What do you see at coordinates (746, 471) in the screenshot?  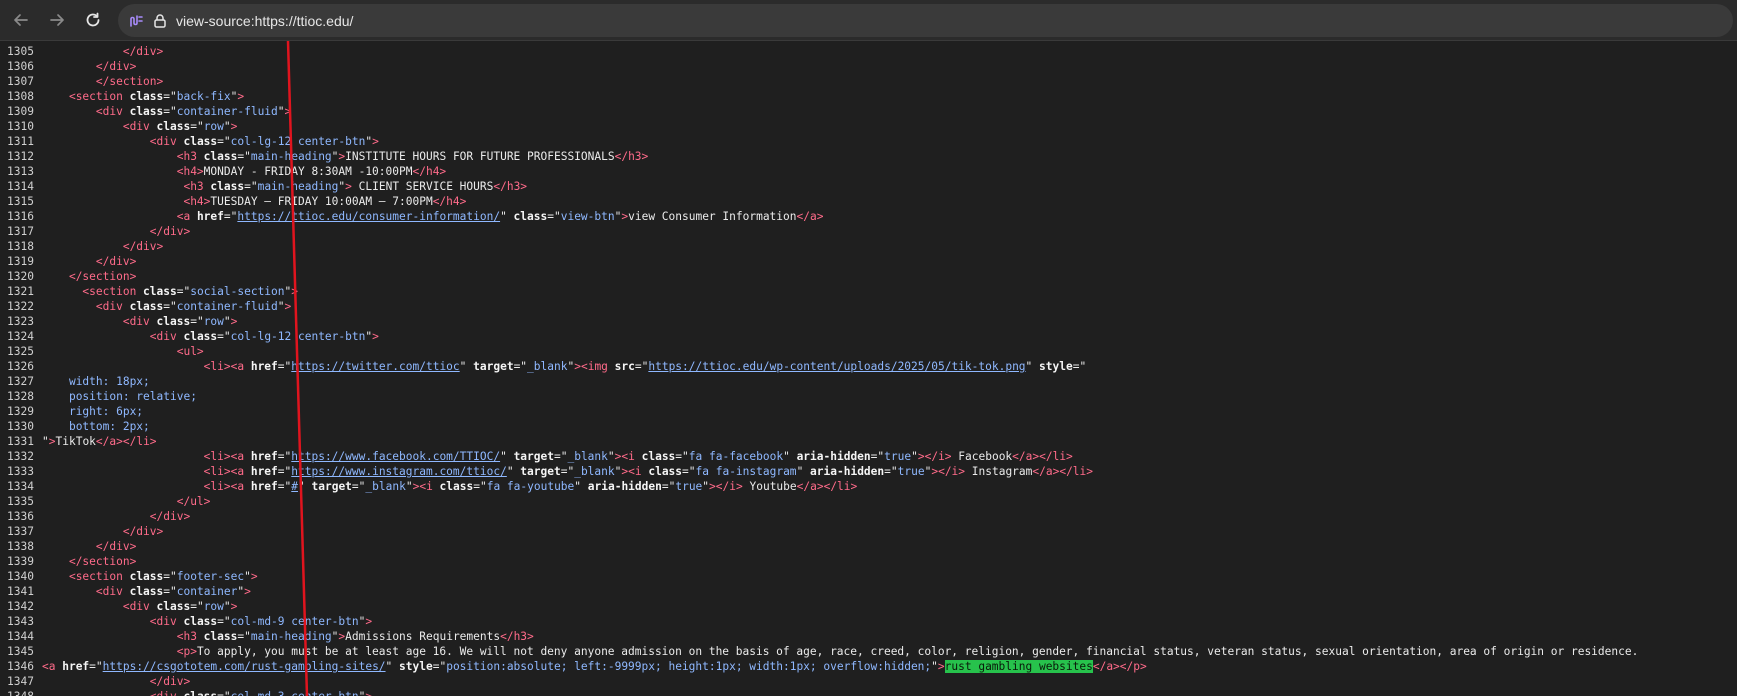 I see `code-token: fa fa-instagram` at bounding box center [746, 471].